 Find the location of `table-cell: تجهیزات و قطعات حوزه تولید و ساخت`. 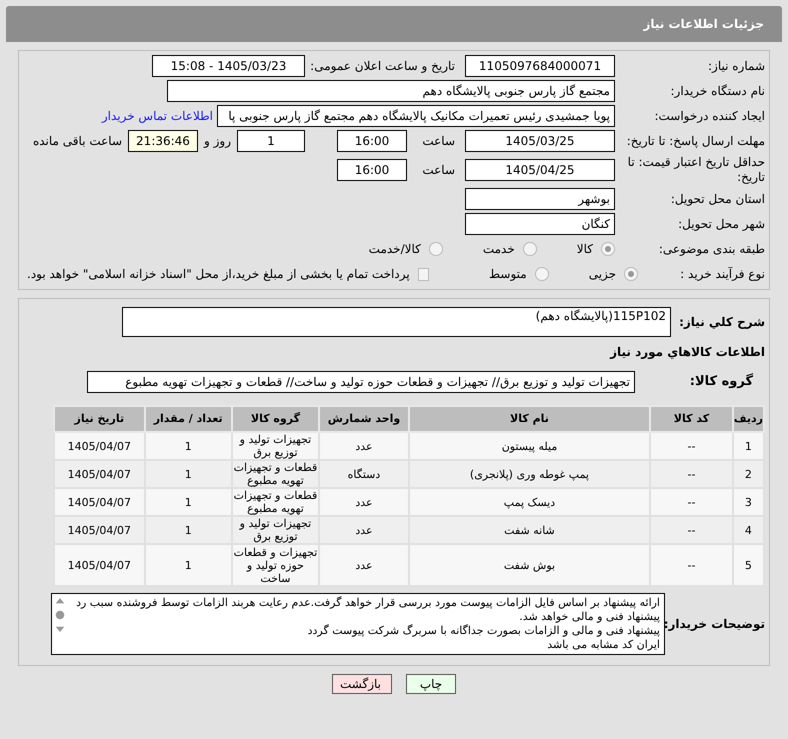

table-cell: تجهیزات و قطعات حوزه تولید و ساخت is located at coordinates (276, 565).